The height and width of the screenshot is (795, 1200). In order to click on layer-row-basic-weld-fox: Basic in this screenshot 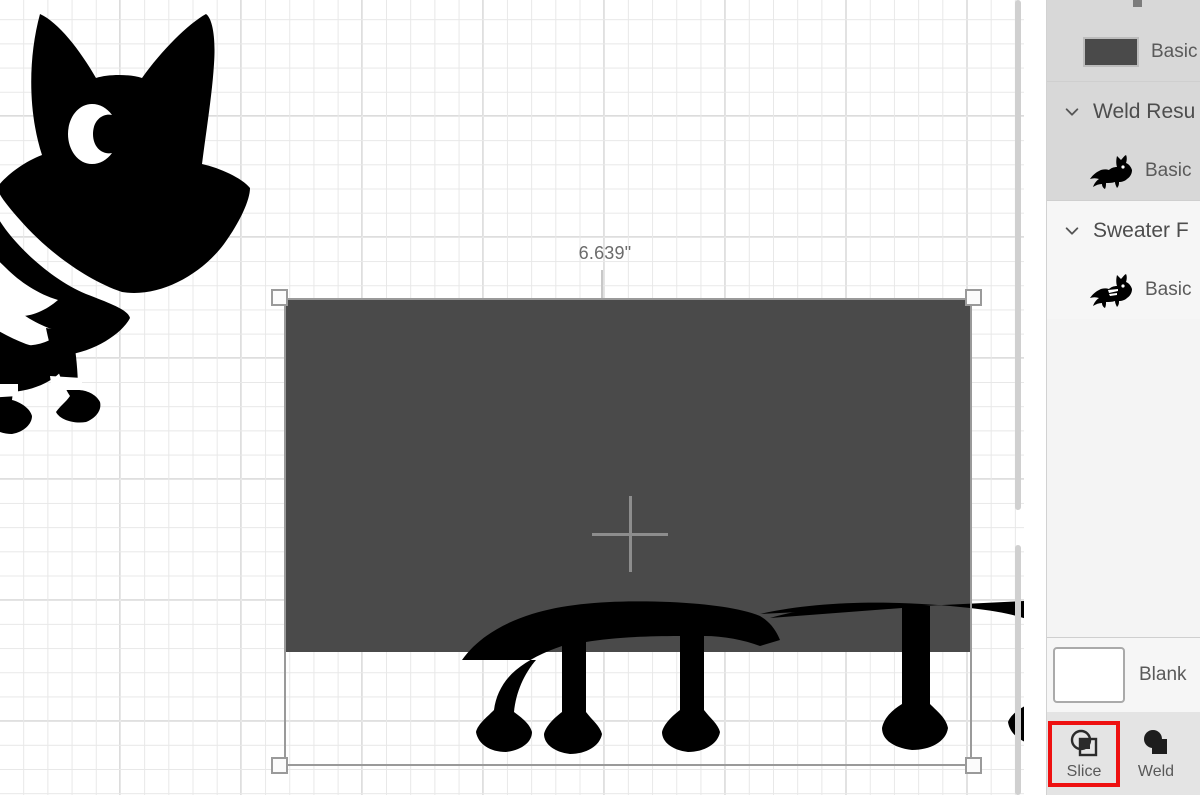, I will do `click(1123, 170)`.